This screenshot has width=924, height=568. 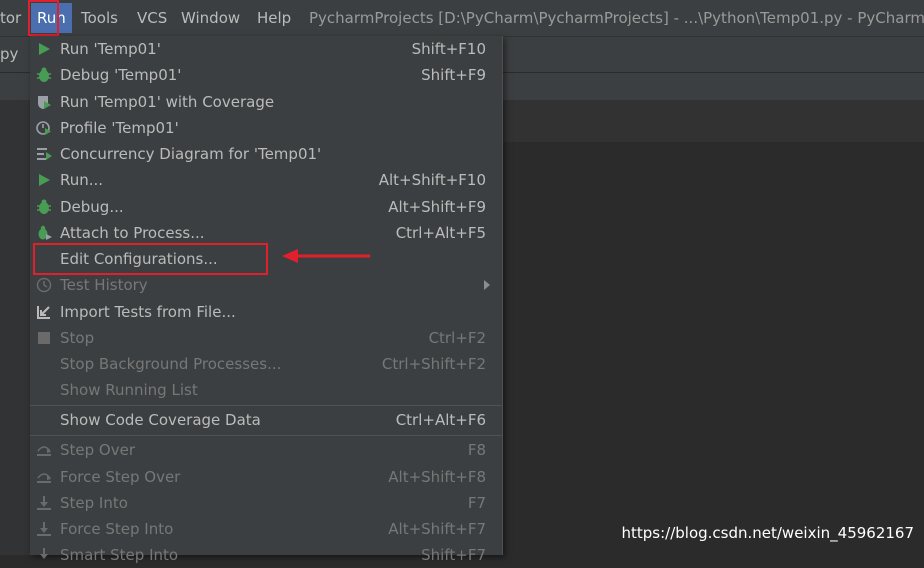 What do you see at coordinates (266, 503) in the screenshot?
I see `menu-item-step-into: Step Into F7` at bounding box center [266, 503].